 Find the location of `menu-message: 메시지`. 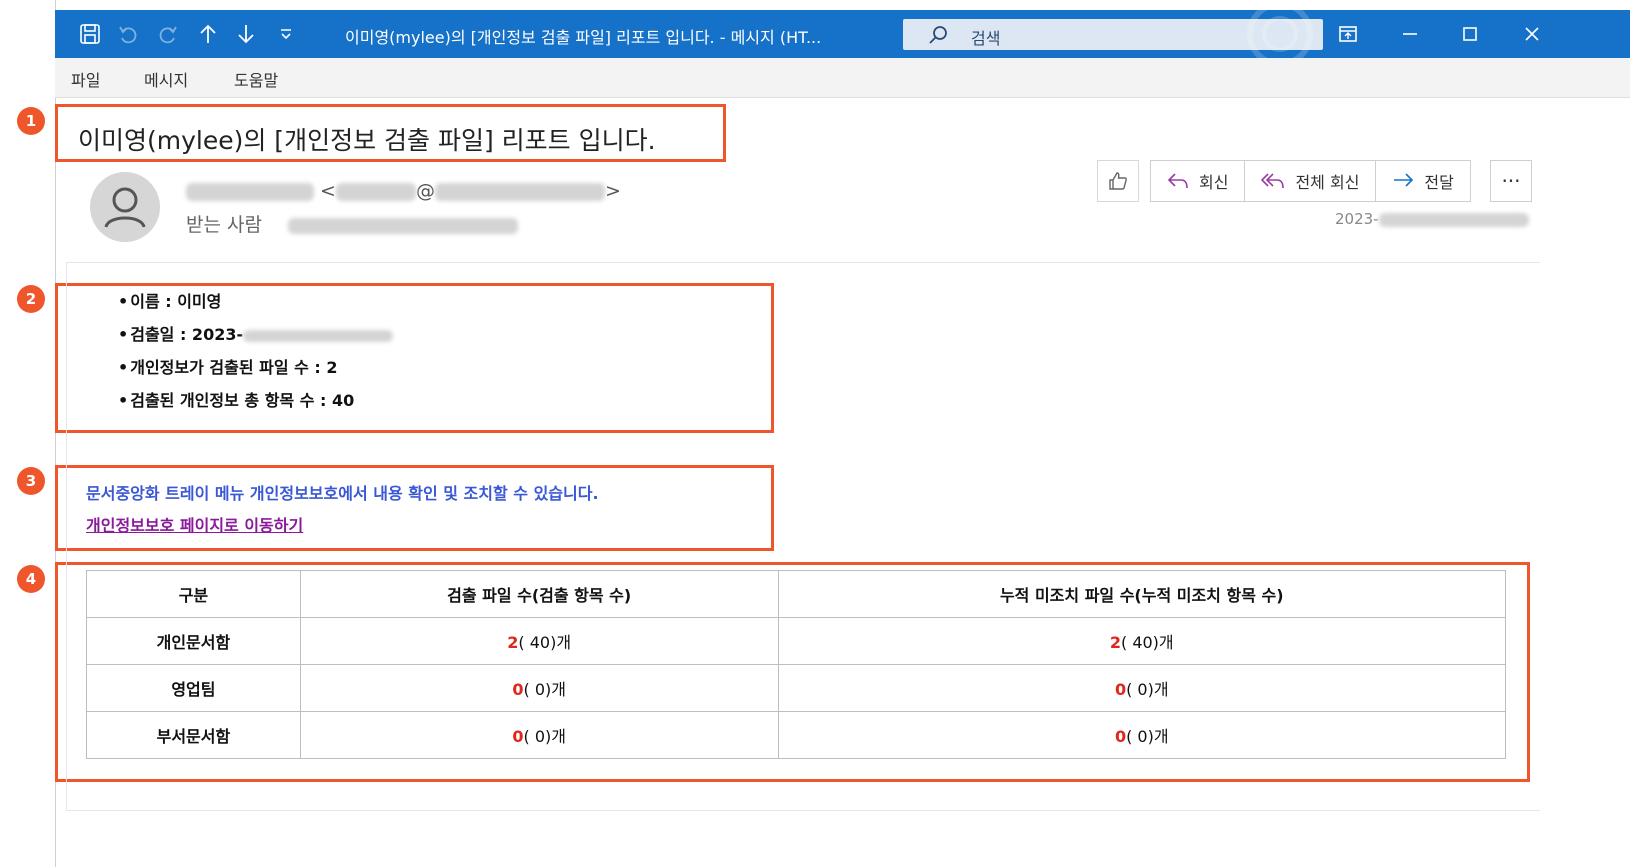

menu-message: 메시지 is located at coordinates (166, 79).